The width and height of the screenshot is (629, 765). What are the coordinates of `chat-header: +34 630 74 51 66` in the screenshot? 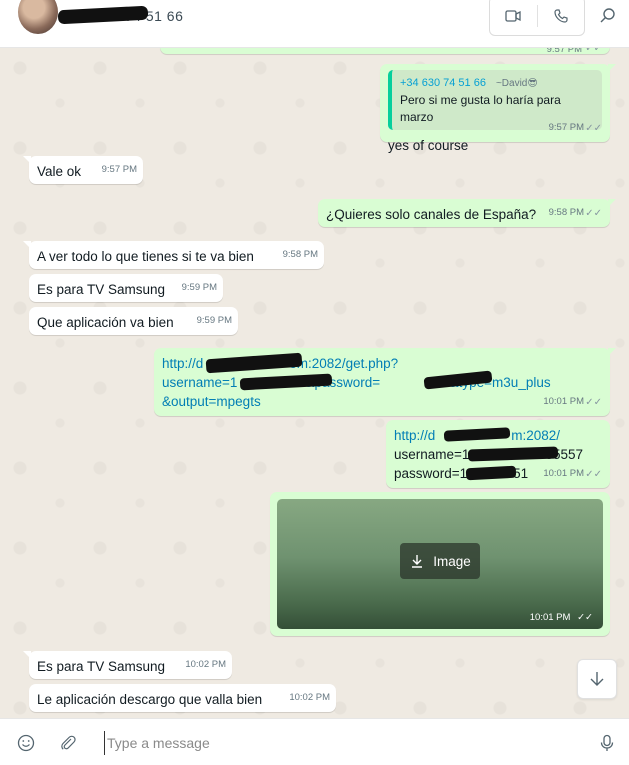 It's located at (314, 24).